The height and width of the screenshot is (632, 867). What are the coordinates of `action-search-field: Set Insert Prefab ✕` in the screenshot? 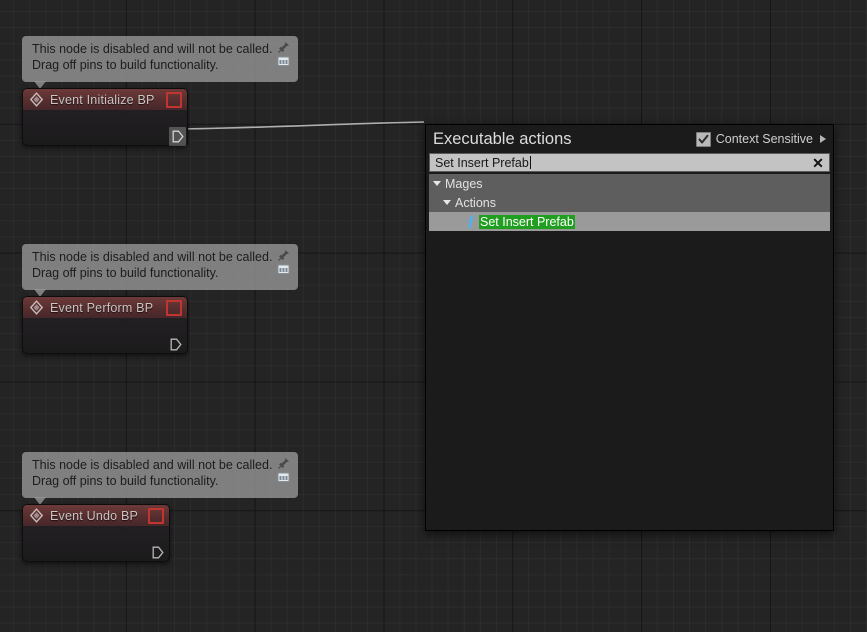 It's located at (629, 162).